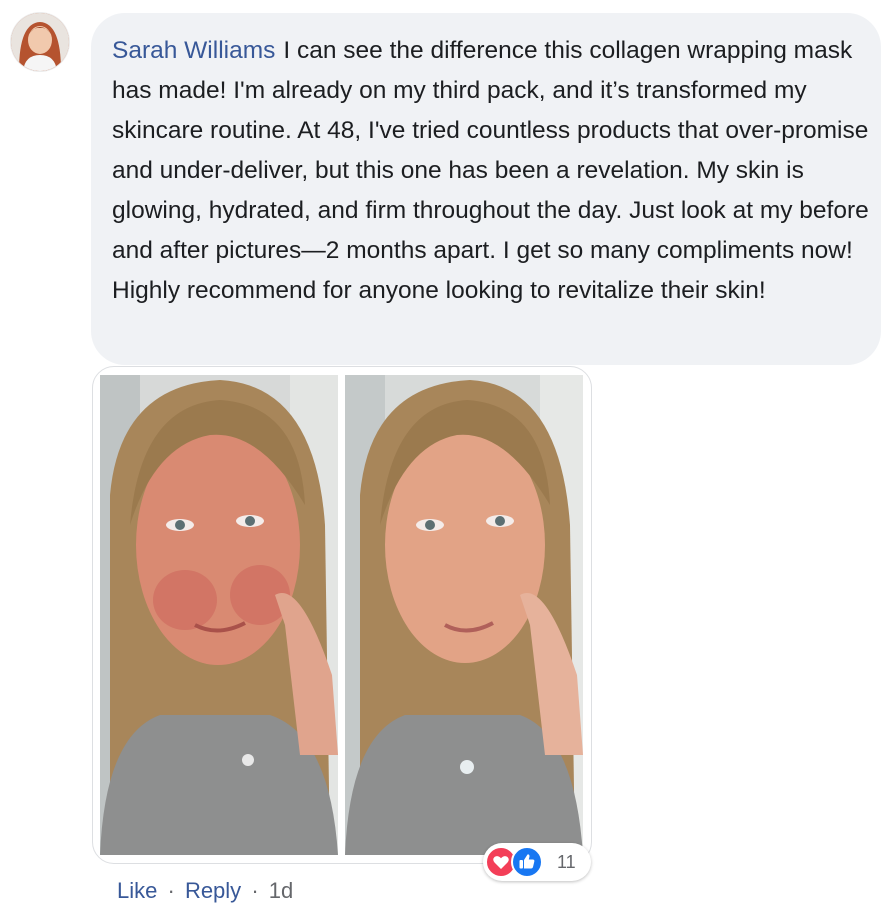  Describe the element at coordinates (527, 862) in the screenshot. I see `thumbs-up-icon` at that location.